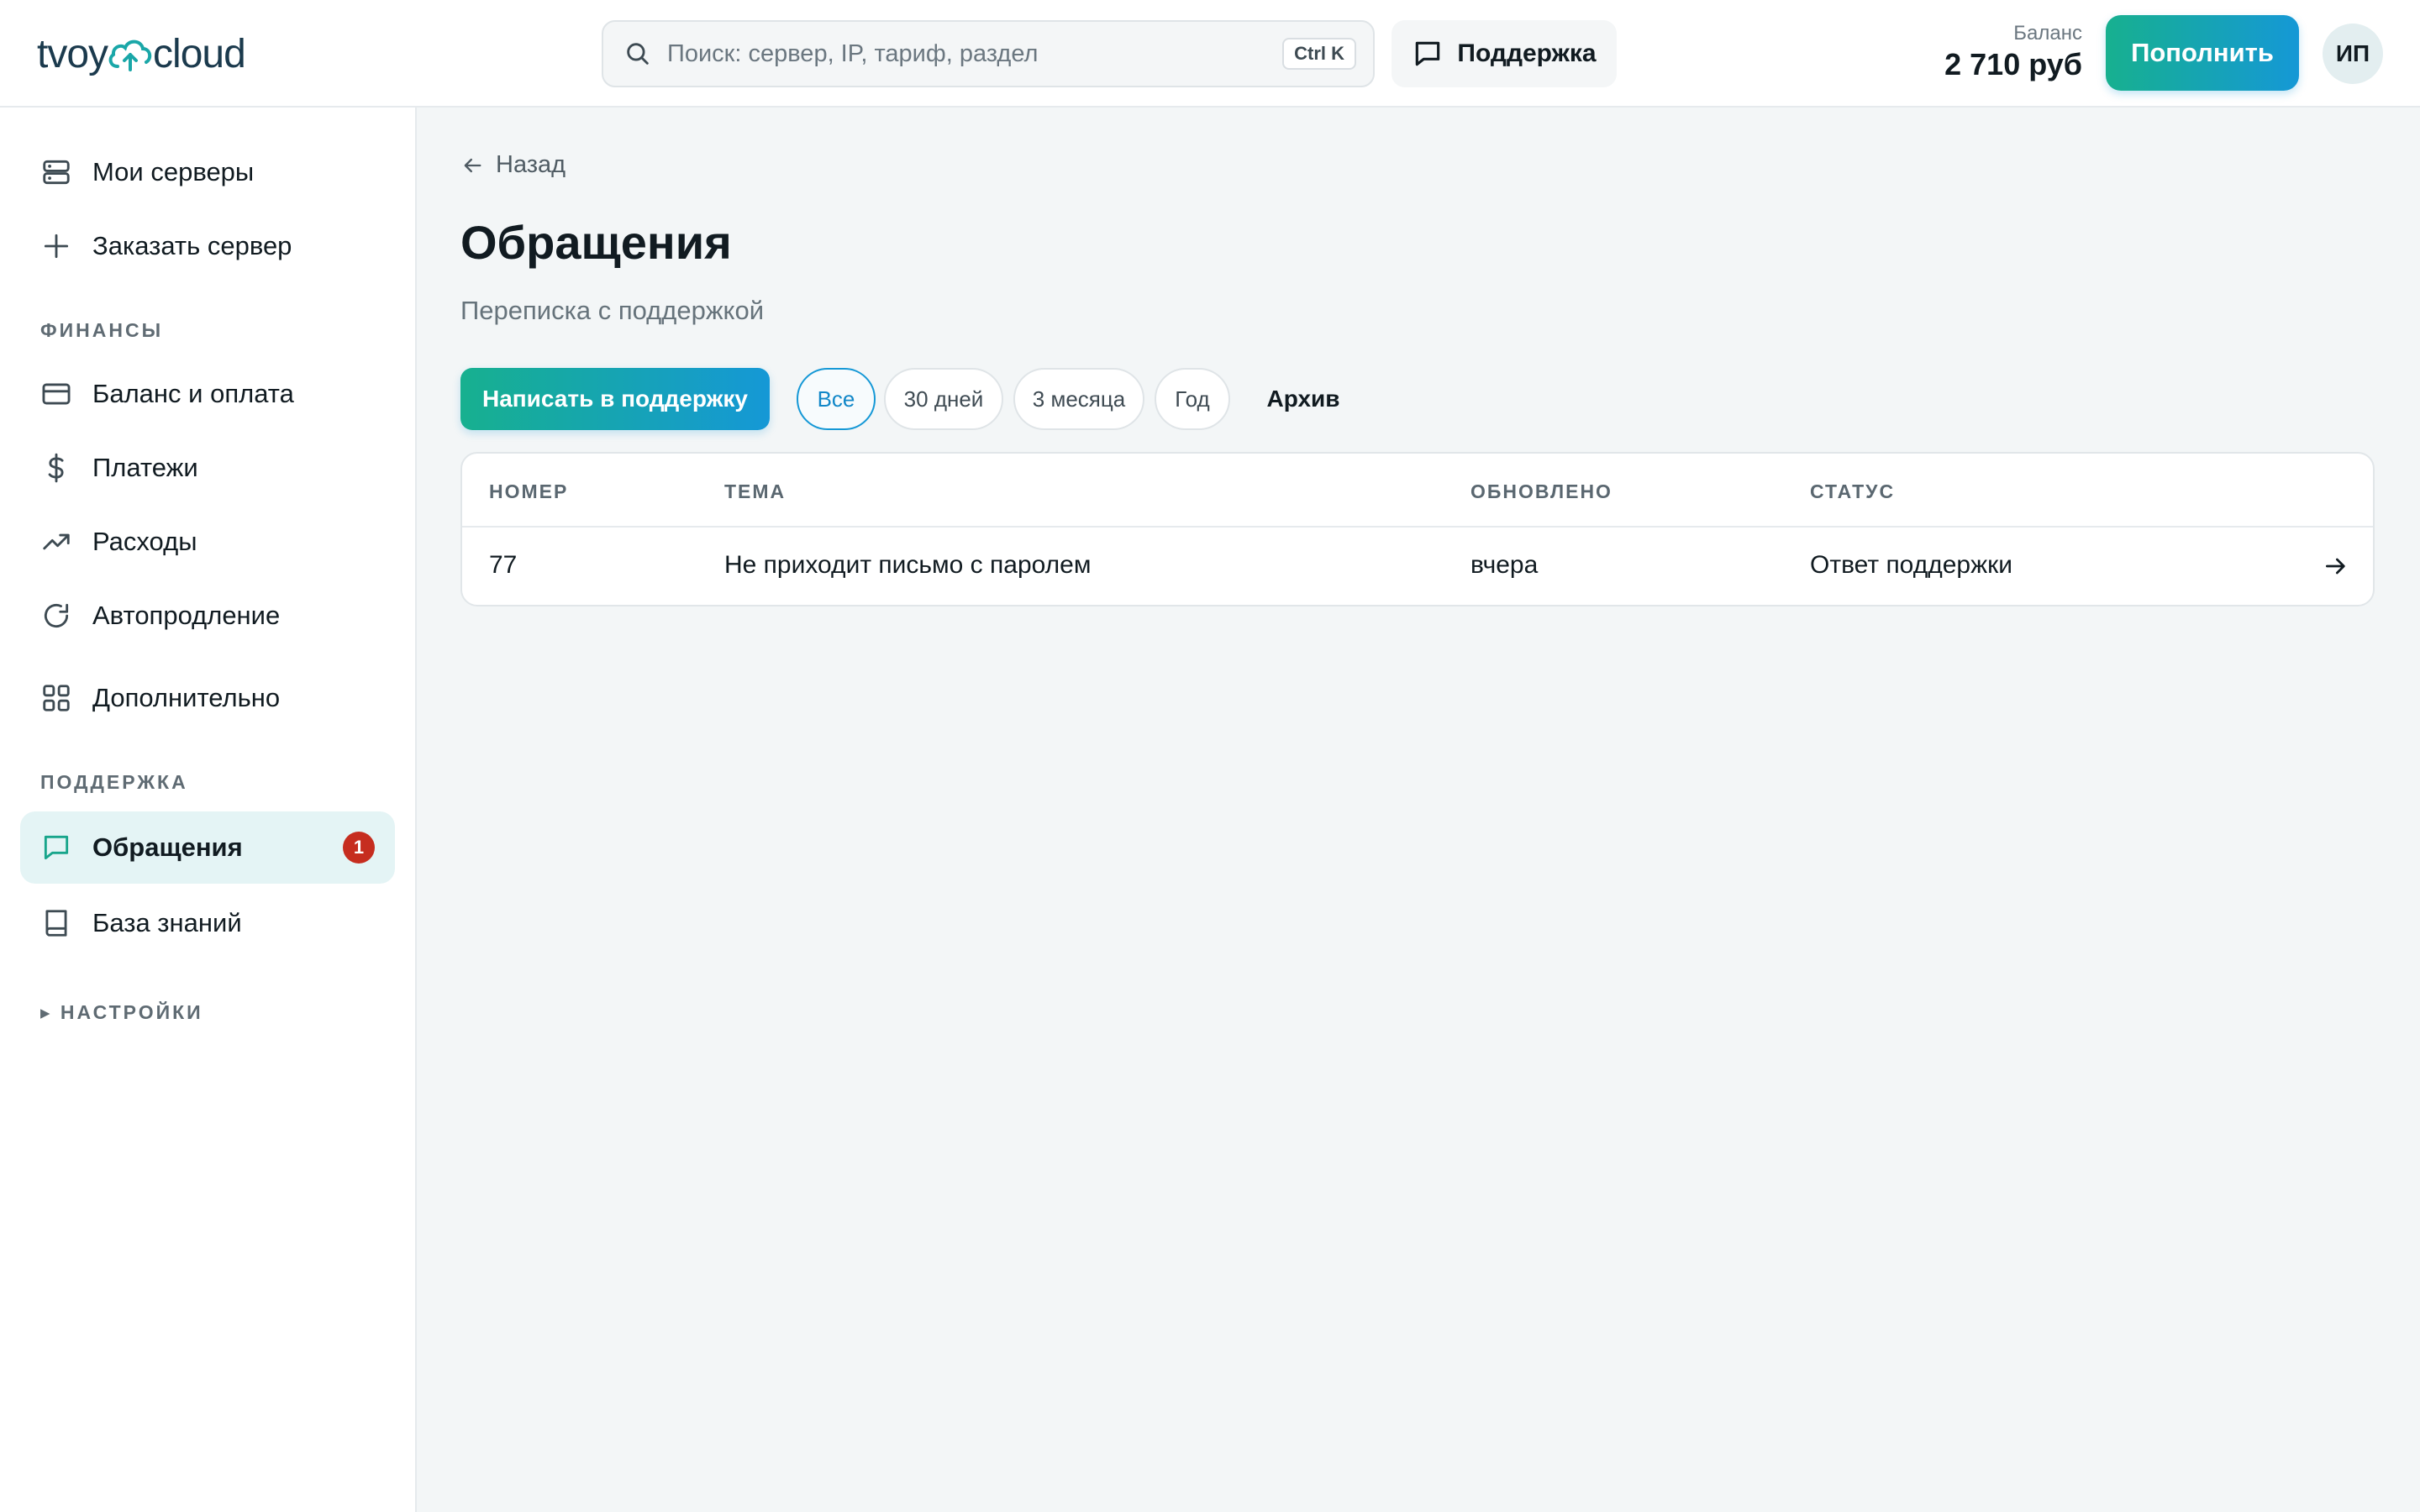  I want to click on user-avatar: ИП, so click(2353, 54).